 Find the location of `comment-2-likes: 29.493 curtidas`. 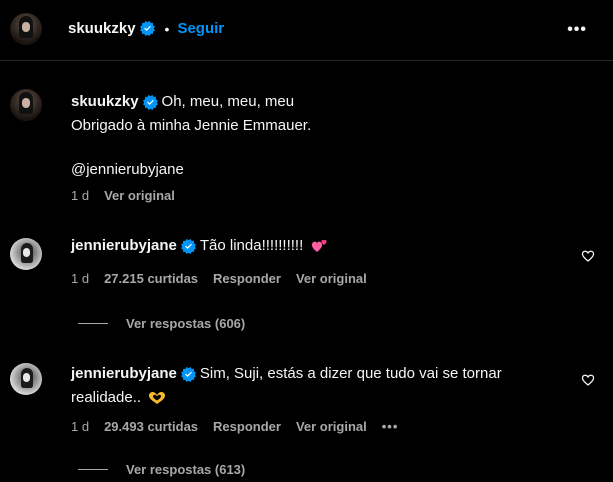

comment-2-likes: 29.493 curtidas is located at coordinates (151, 426).